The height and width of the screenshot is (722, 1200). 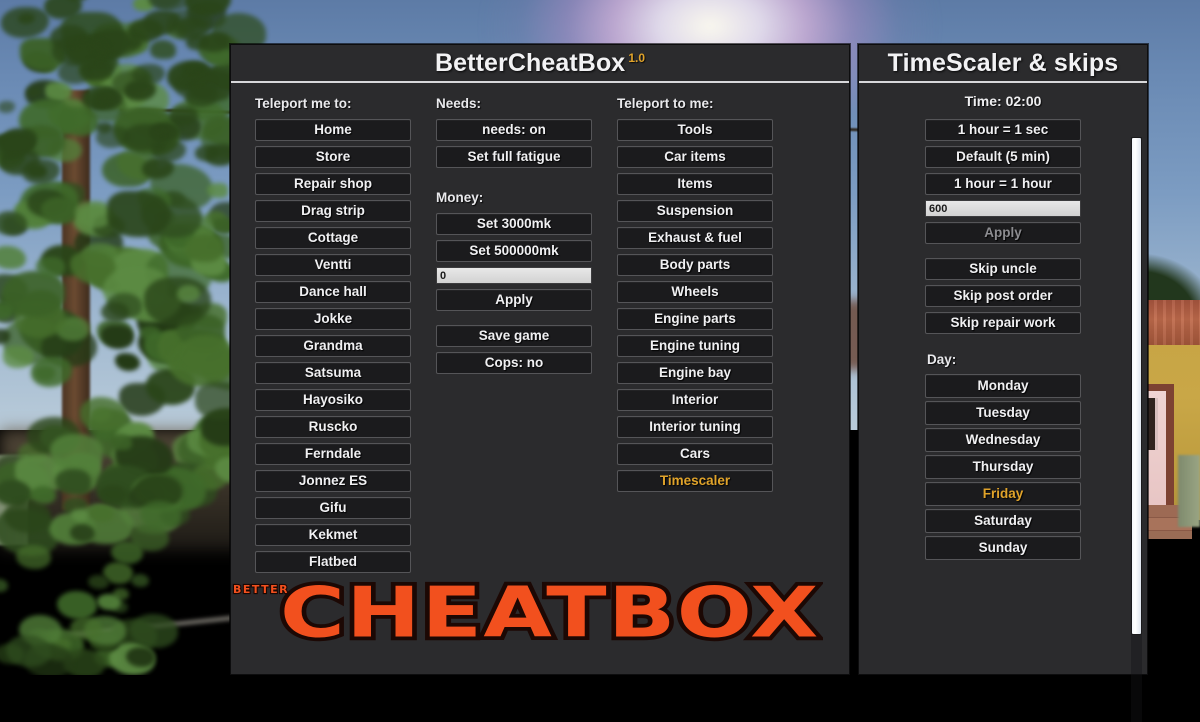 What do you see at coordinates (333, 130) in the screenshot?
I see `teleport-me-home: Home` at bounding box center [333, 130].